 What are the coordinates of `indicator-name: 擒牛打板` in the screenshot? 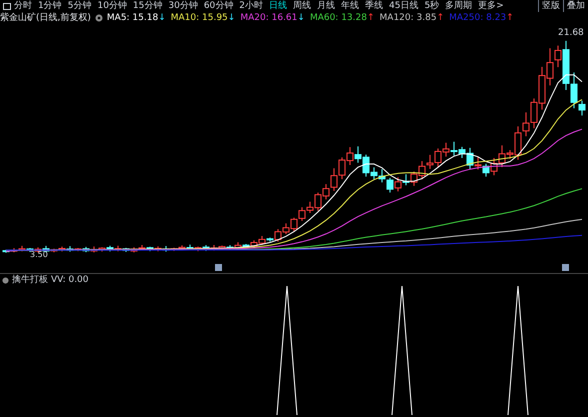 It's located at (30, 280).